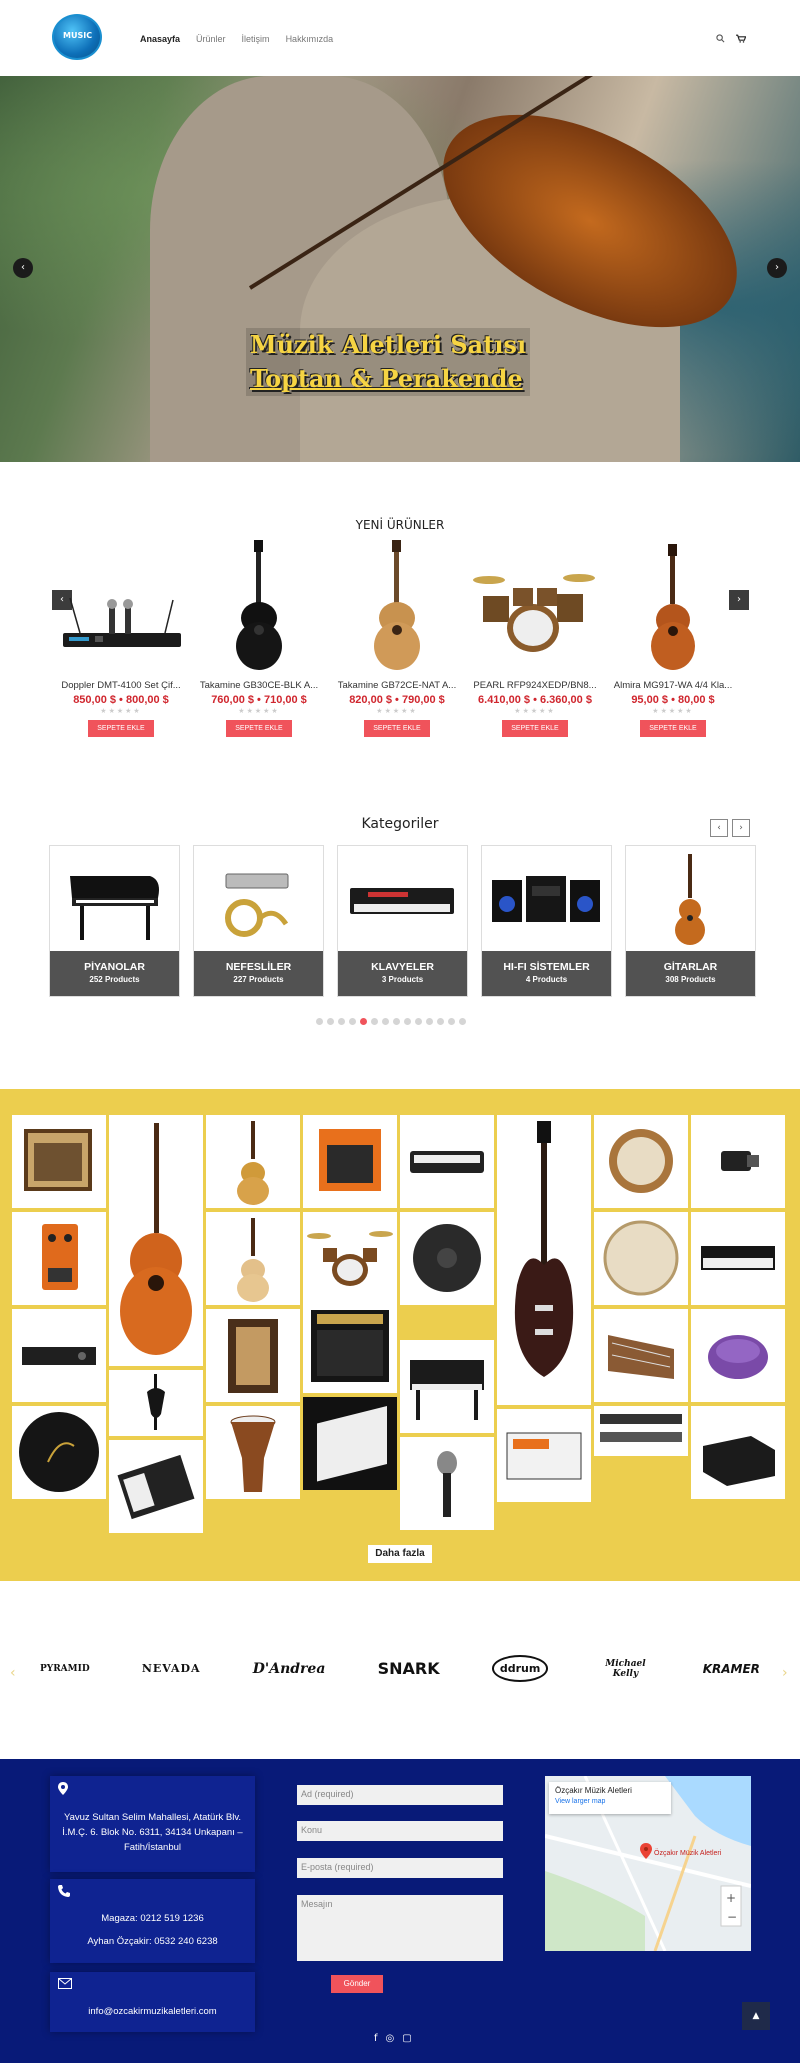 This screenshot has width=800, height=2063. I want to click on nav-item-products: Ürünler, so click(211, 39).